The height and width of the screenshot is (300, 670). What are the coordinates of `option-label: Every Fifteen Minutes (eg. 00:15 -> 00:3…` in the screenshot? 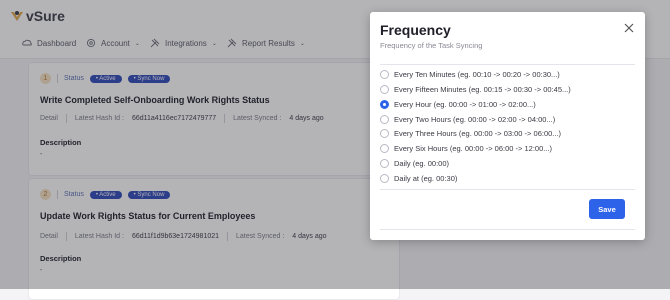 It's located at (482, 89).